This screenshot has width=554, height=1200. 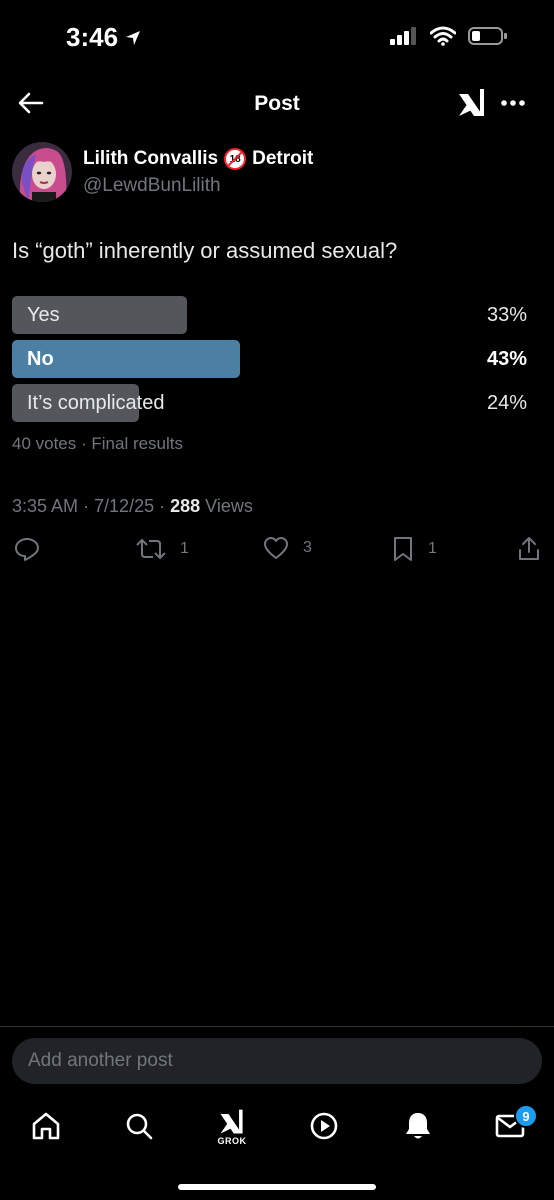 What do you see at coordinates (403, 36) in the screenshot?
I see `cellular-signal-icon` at bounding box center [403, 36].